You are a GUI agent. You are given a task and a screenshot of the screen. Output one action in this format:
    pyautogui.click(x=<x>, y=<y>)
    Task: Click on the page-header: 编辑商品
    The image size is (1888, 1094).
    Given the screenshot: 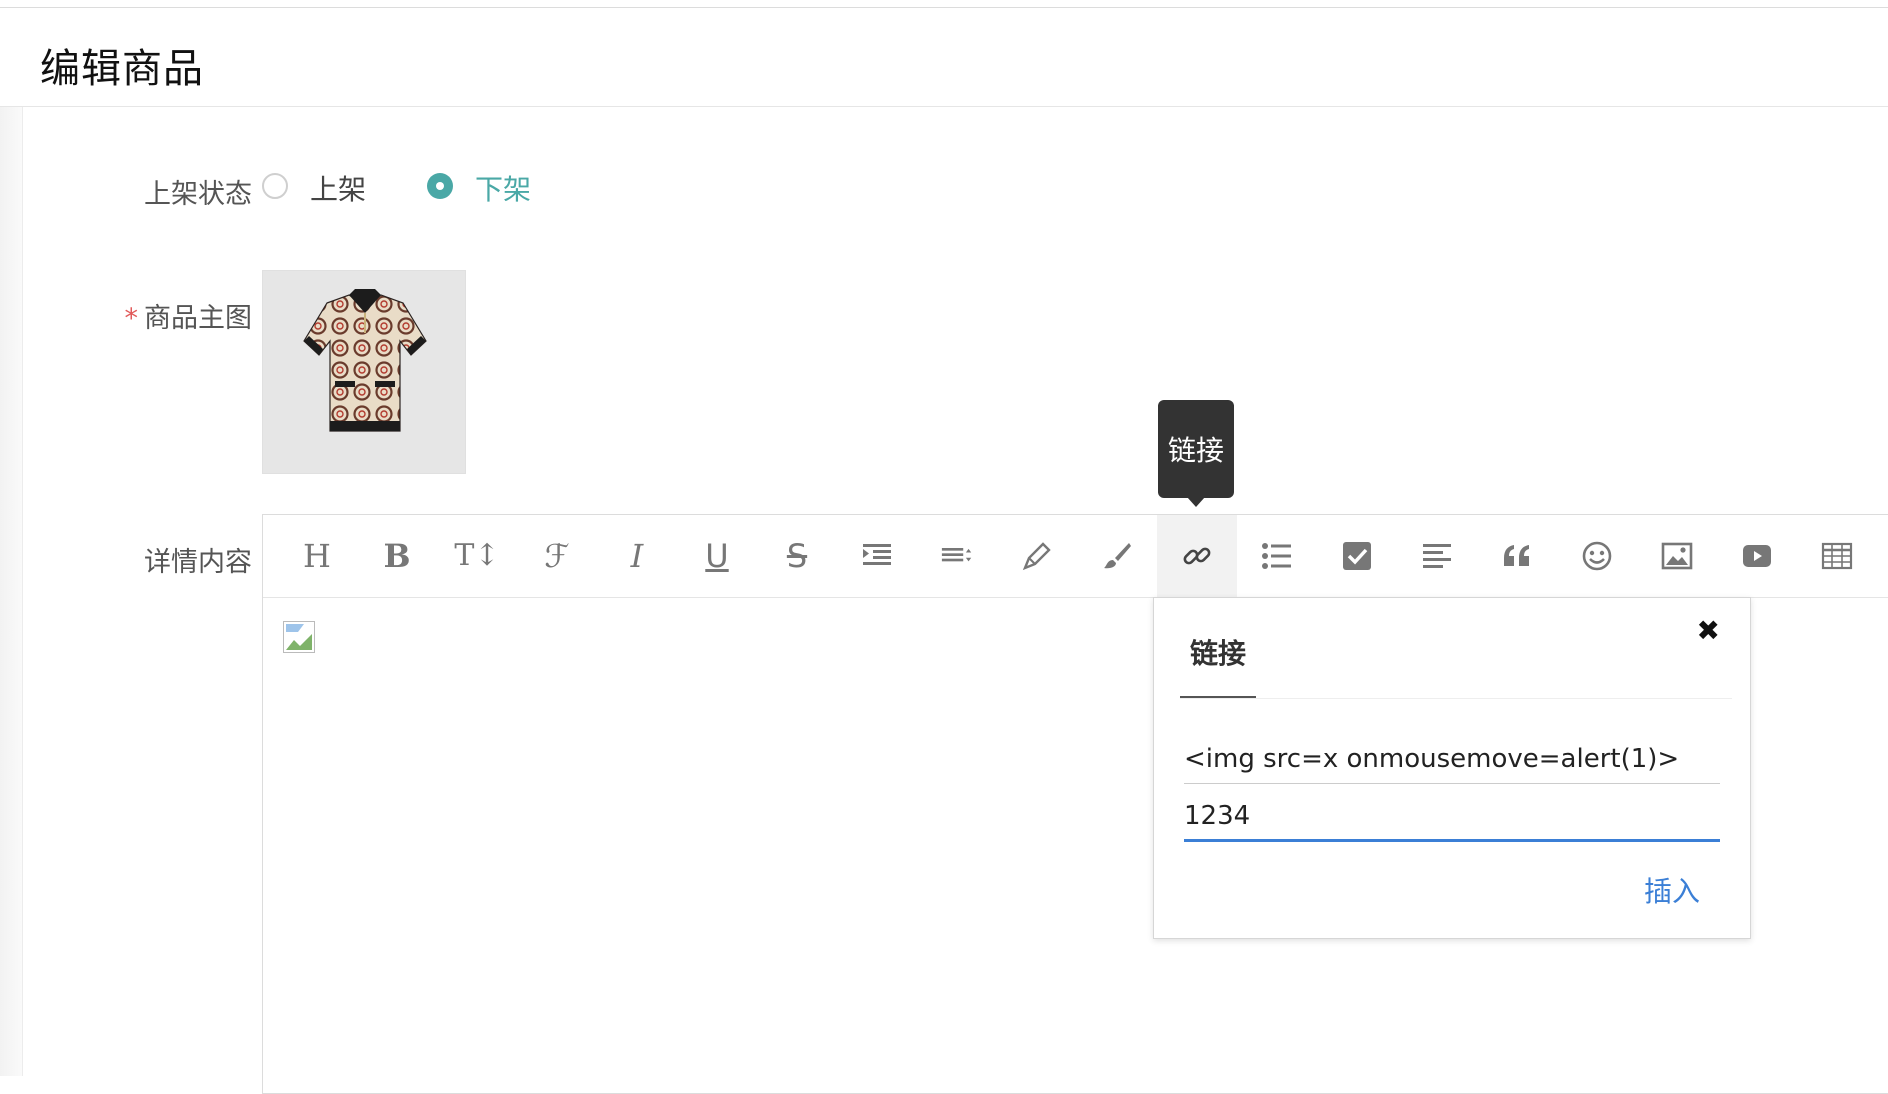 What is the action you would take?
    pyautogui.click(x=944, y=57)
    